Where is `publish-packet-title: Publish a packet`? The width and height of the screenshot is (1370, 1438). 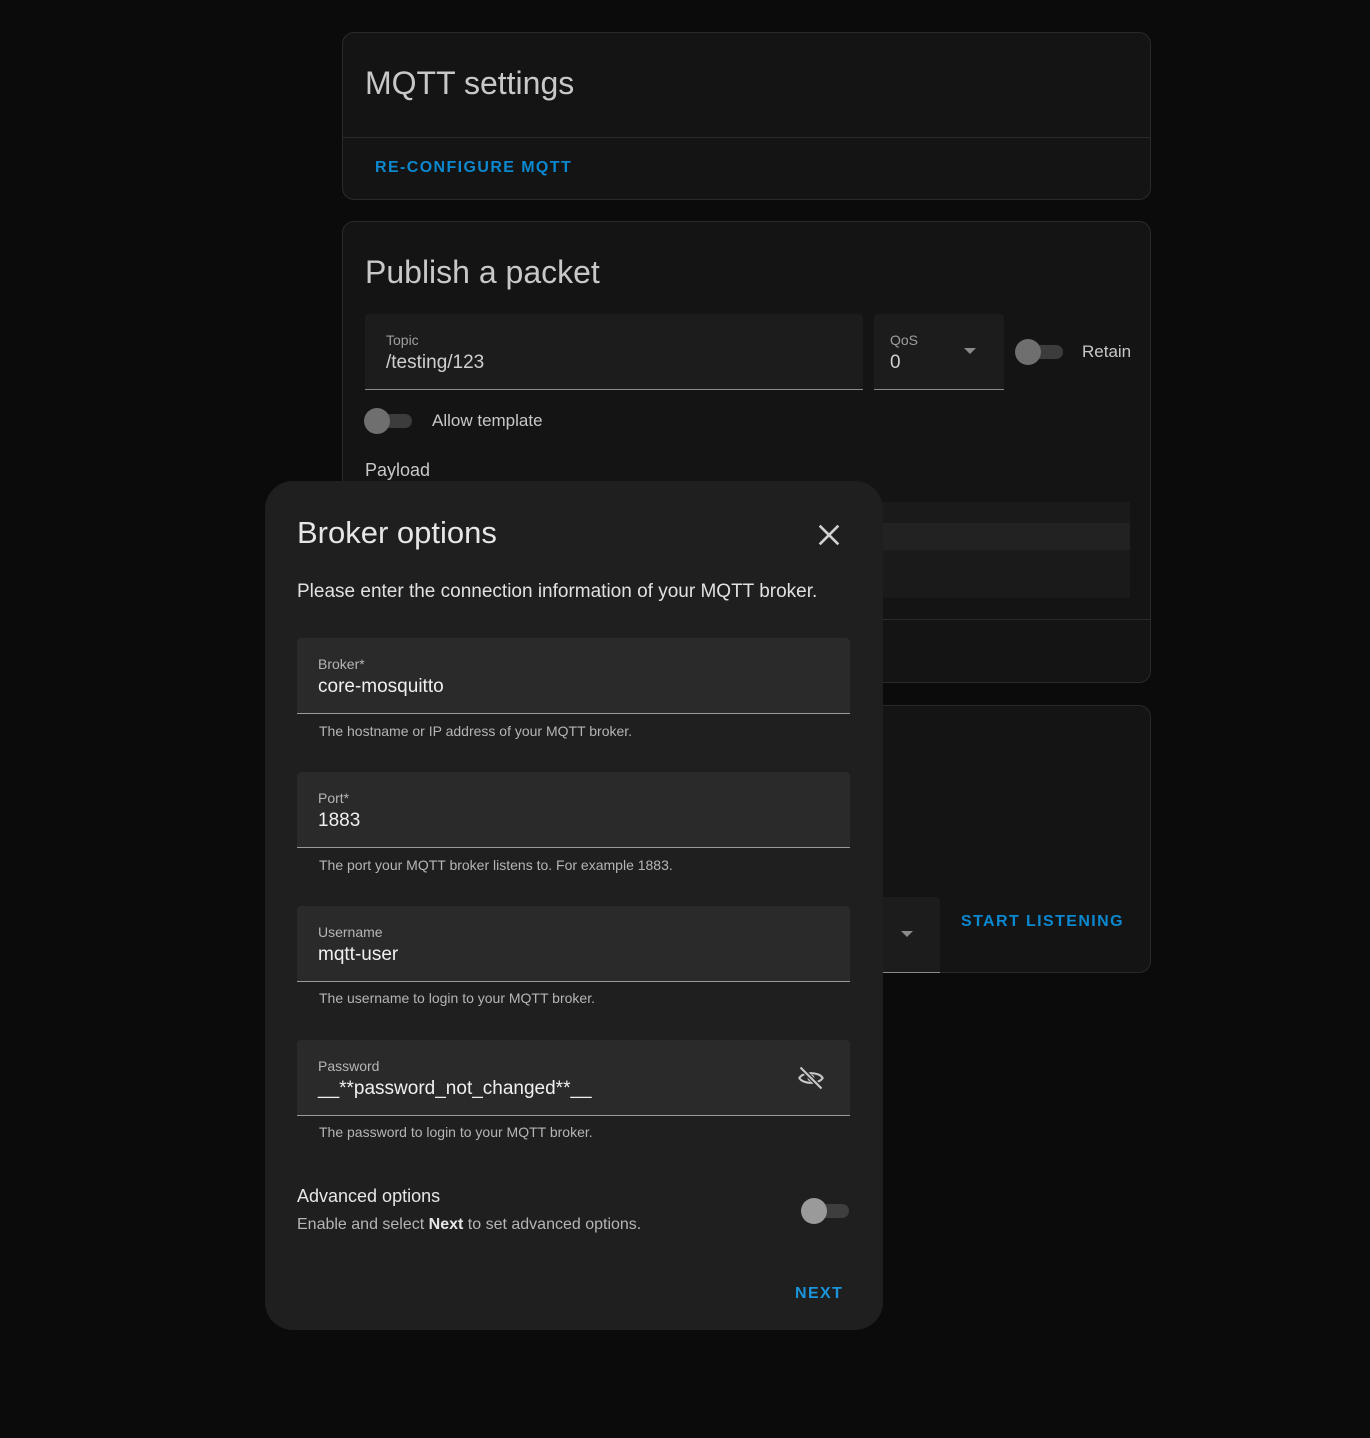
publish-packet-title: Publish a packet is located at coordinates (482, 272).